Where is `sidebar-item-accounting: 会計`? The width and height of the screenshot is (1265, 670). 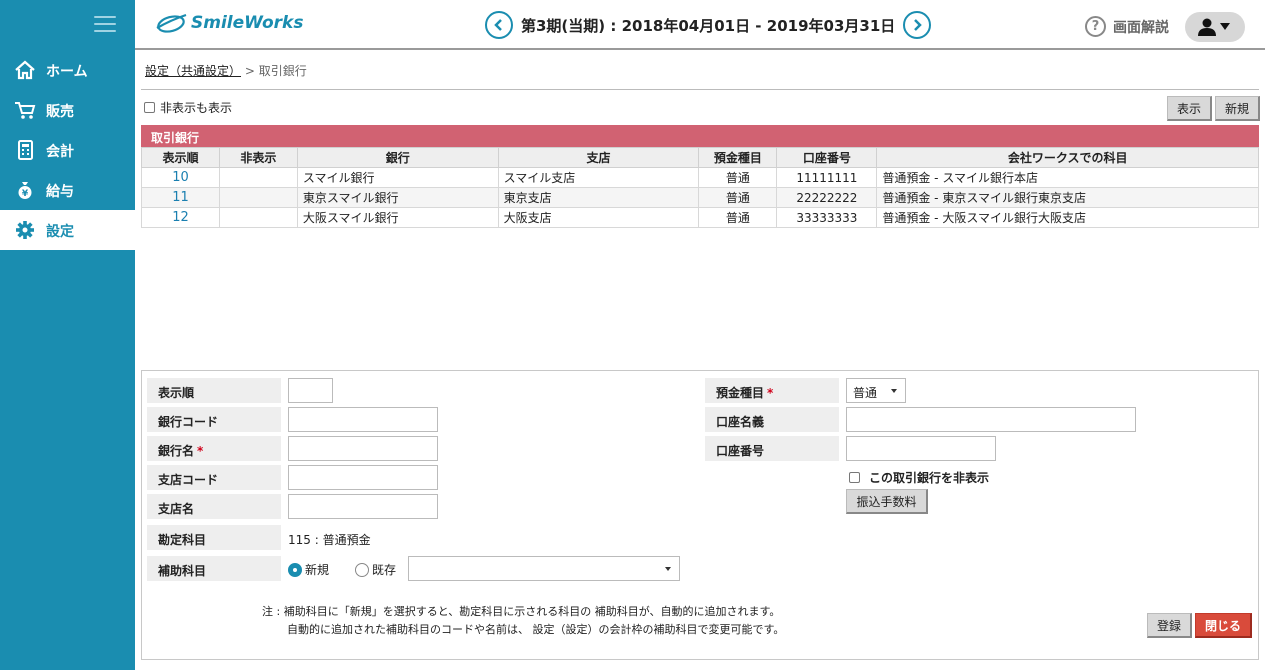 sidebar-item-accounting: 会計 is located at coordinates (67, 150).